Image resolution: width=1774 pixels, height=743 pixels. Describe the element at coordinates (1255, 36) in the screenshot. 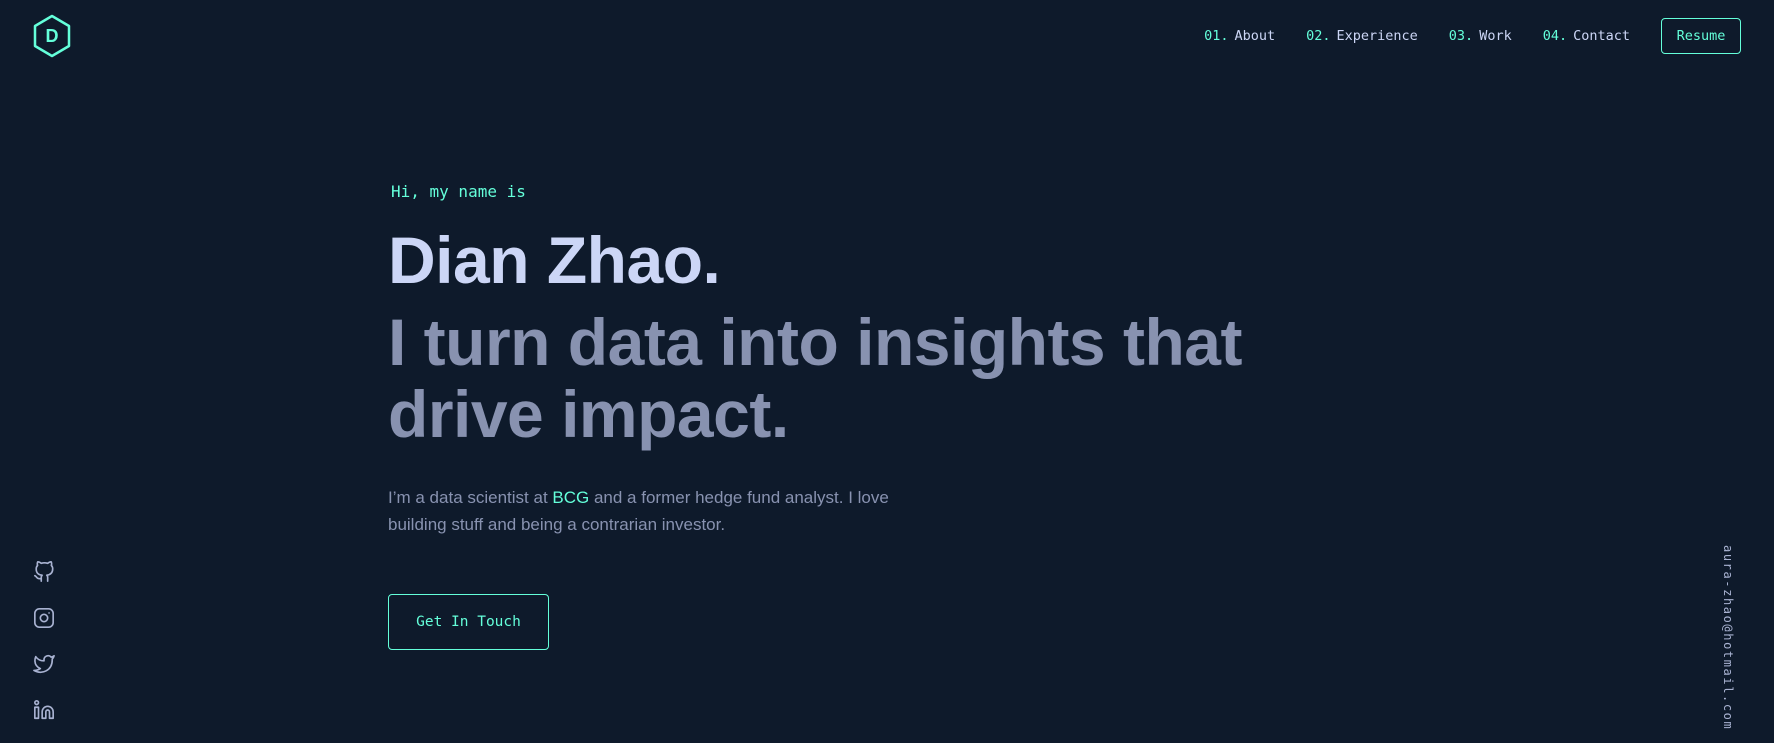

I see `nav-label: About` at that location.